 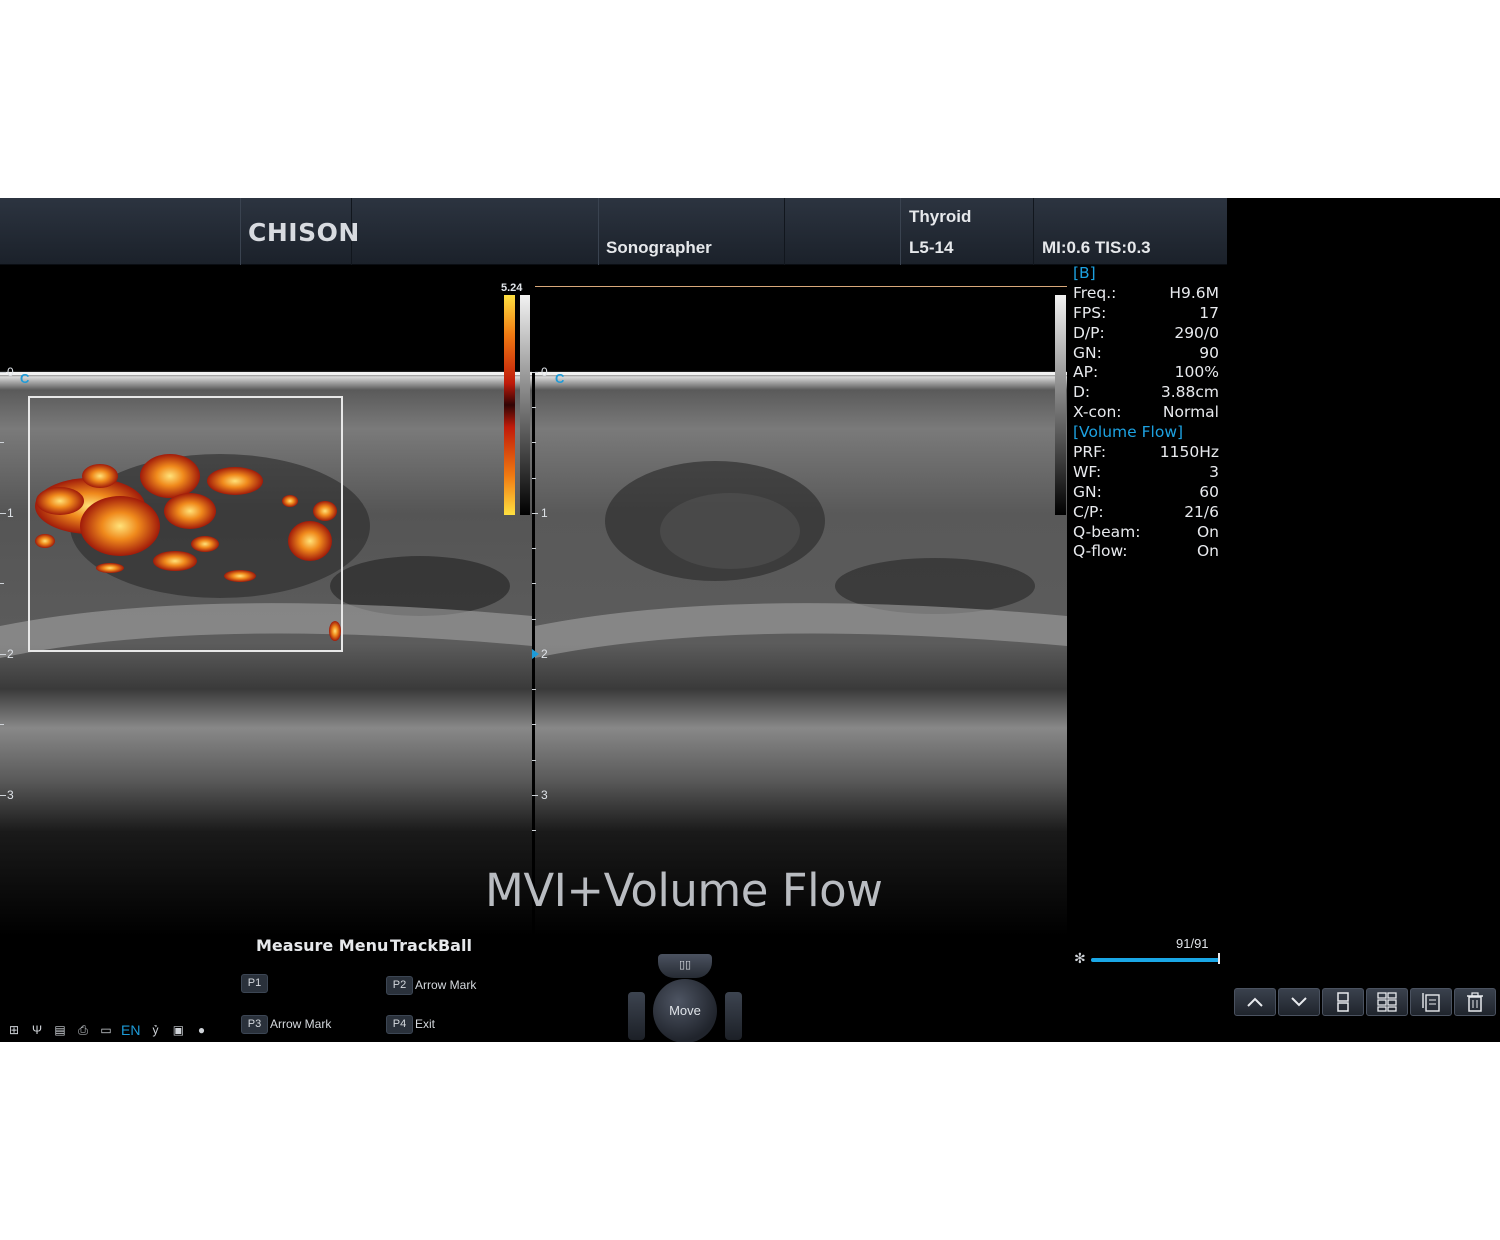 I want to click on depth-label-3: 3, so click(x=10, y=795).